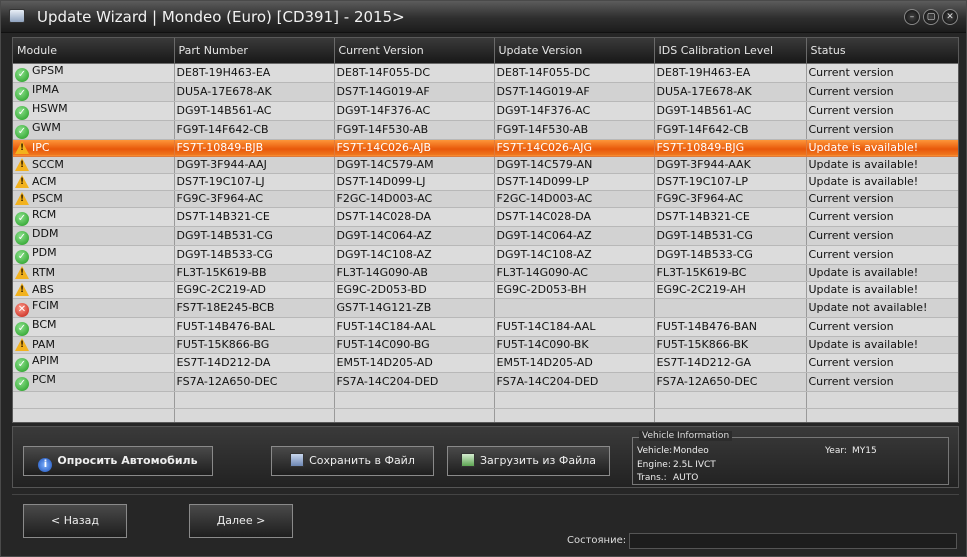  I want to click on module-cell: ✓ DDM, so click(94, 236).